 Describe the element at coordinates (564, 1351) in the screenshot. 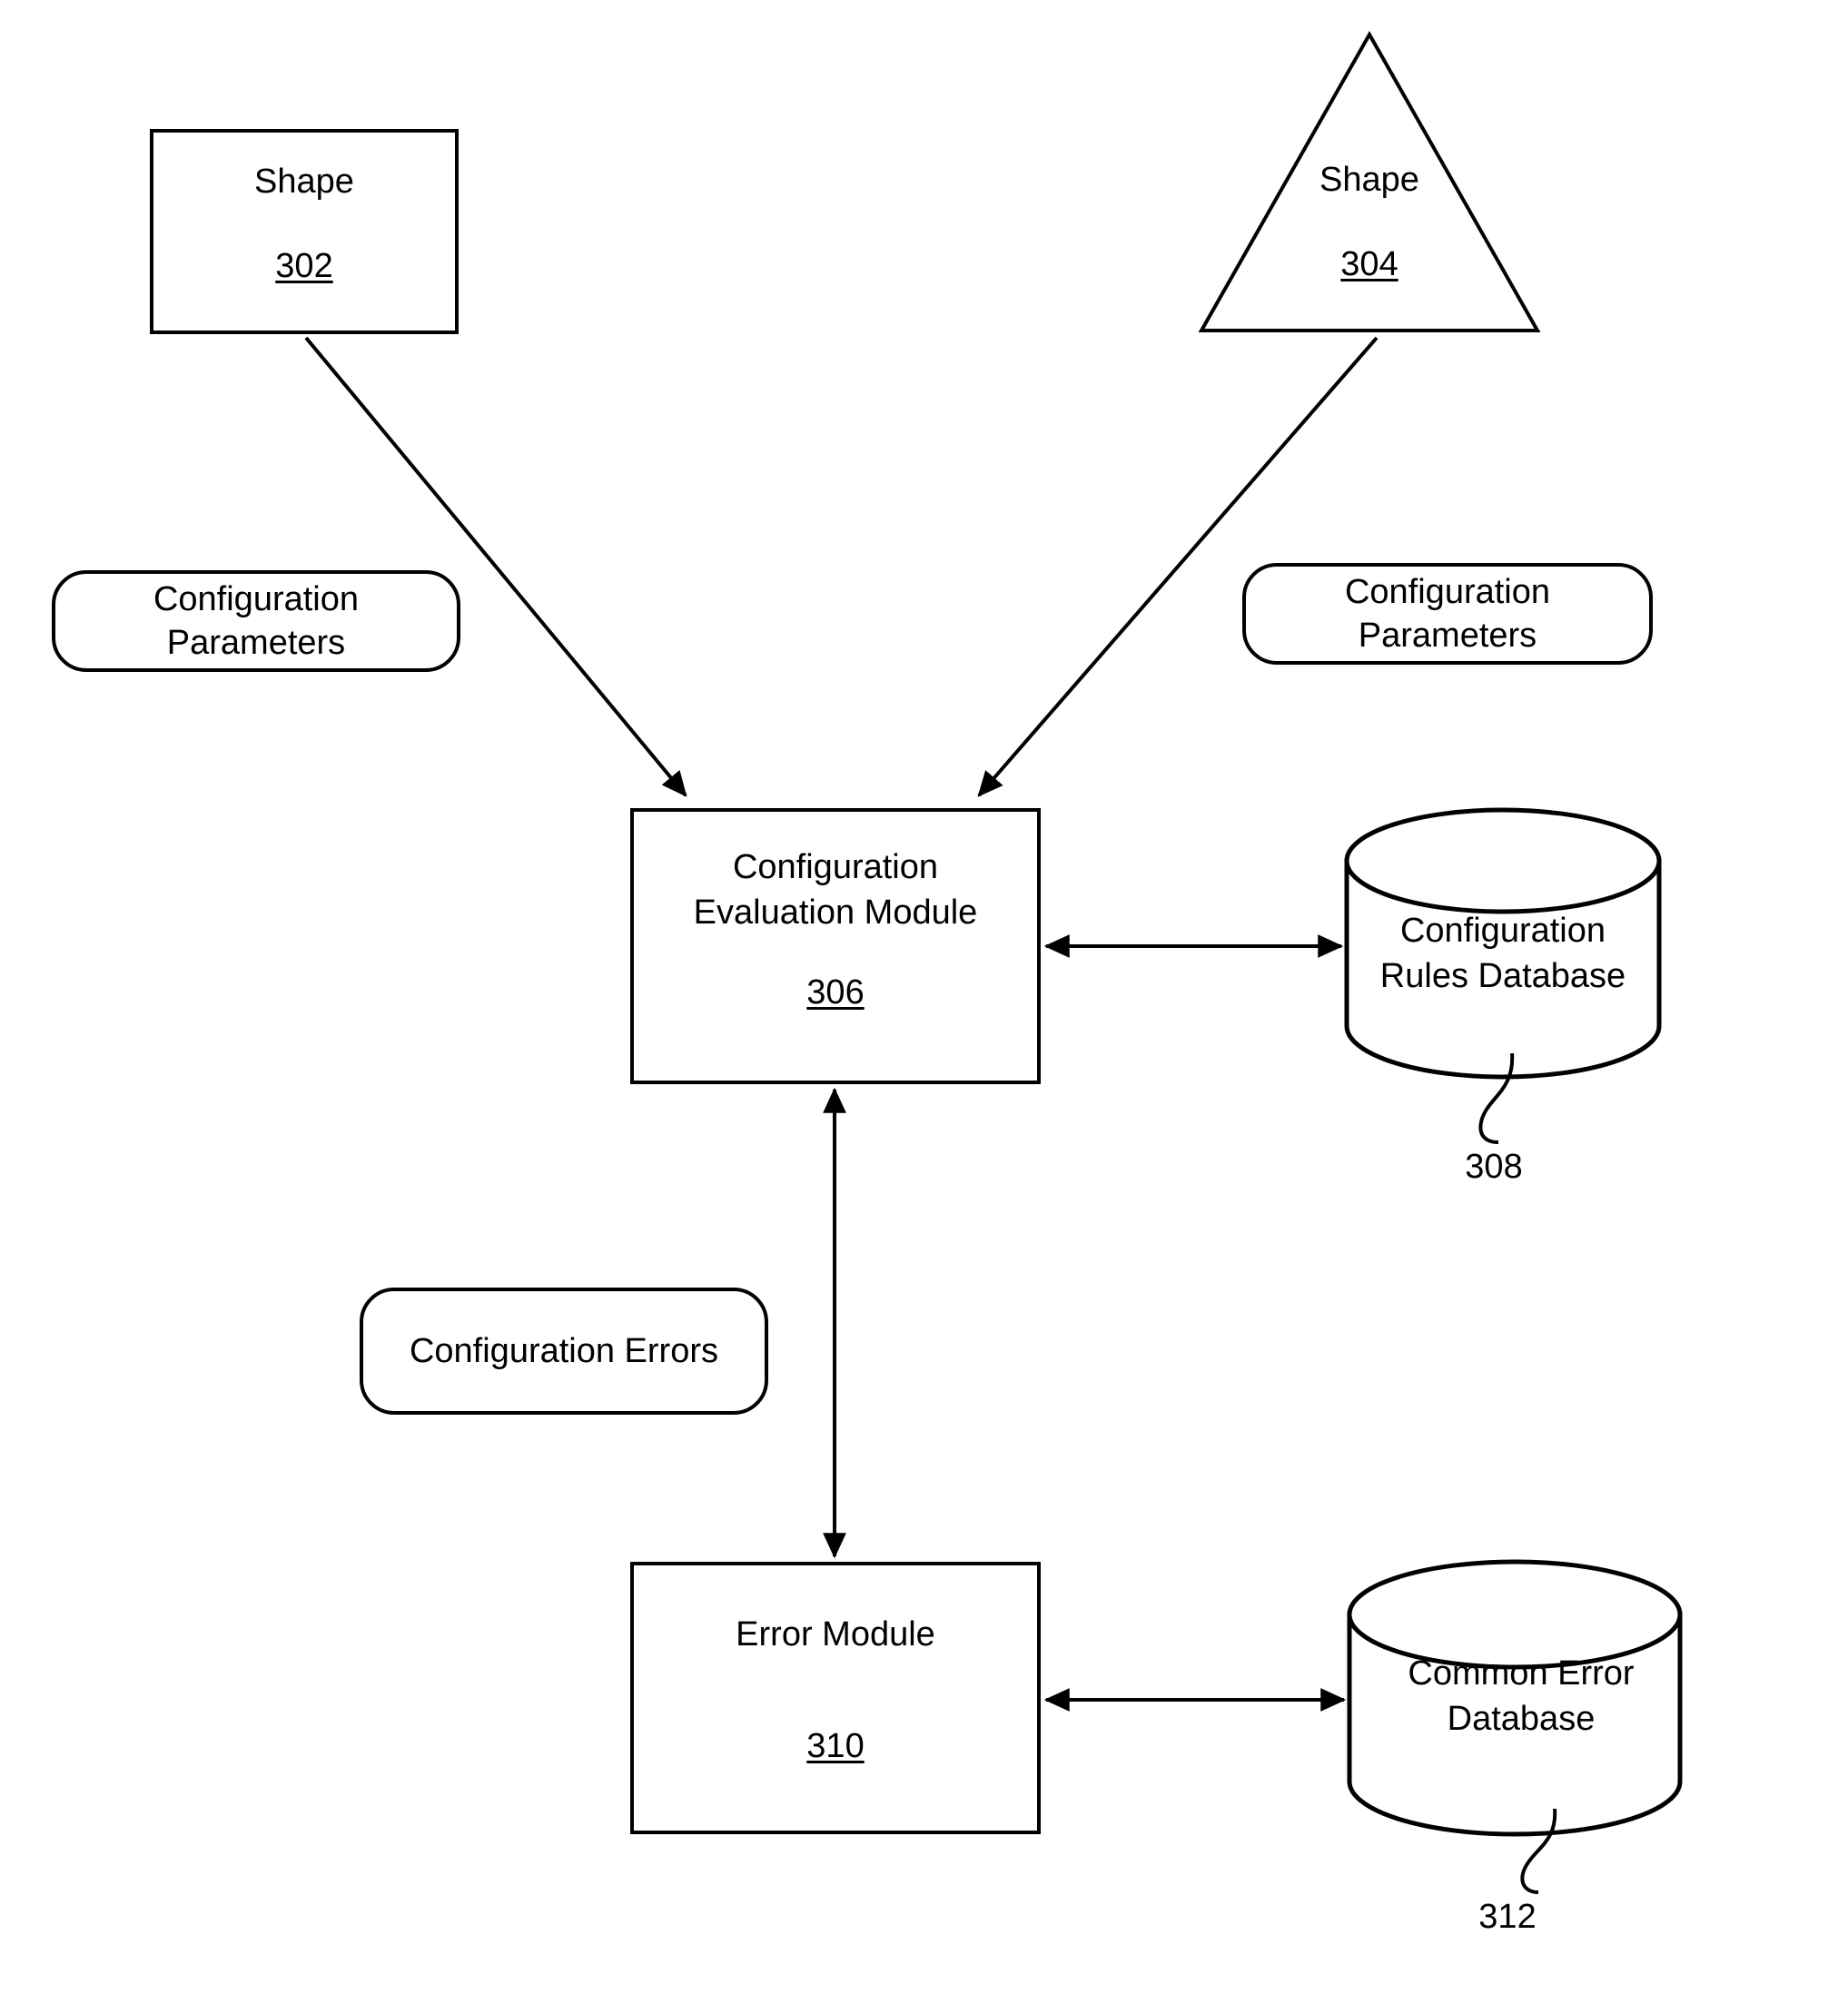

I see `configuration-errors-label: Configuration Errors` at that location.